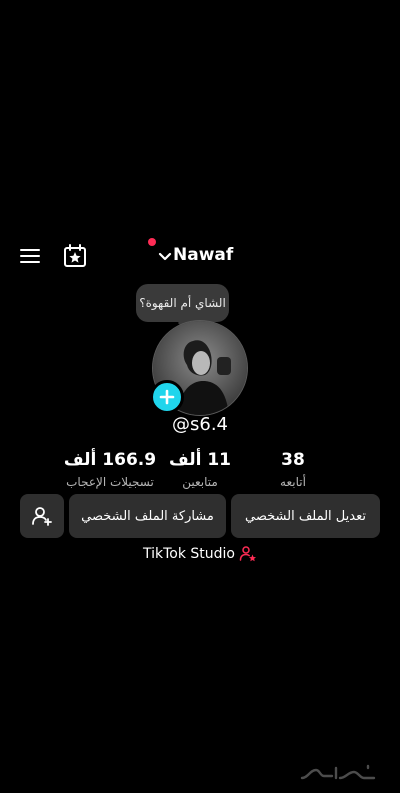 This screenshot has height=793, width=400. What do you see at coordinates (165, 254) in the screenshot?
I see `chevron-down-icon` at bounding box center [165, 254].